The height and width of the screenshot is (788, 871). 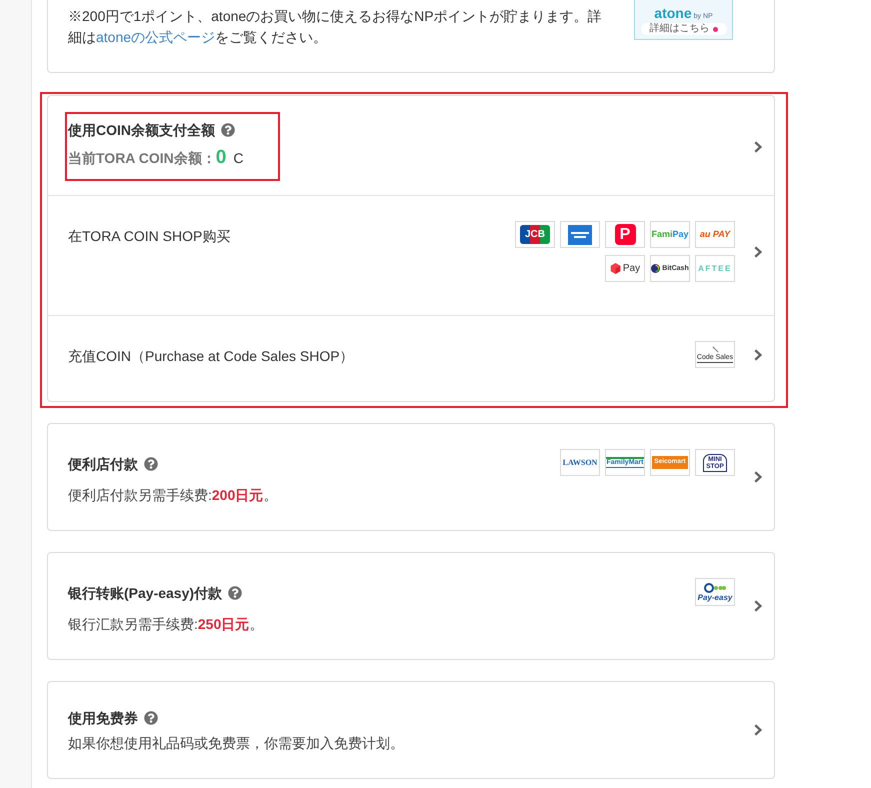 What do you see at coordinates (173, 495) in the screenshot?
I see `fee-note: 便利店付款另需手续费:200日元。` at bounding box center [173, 495].